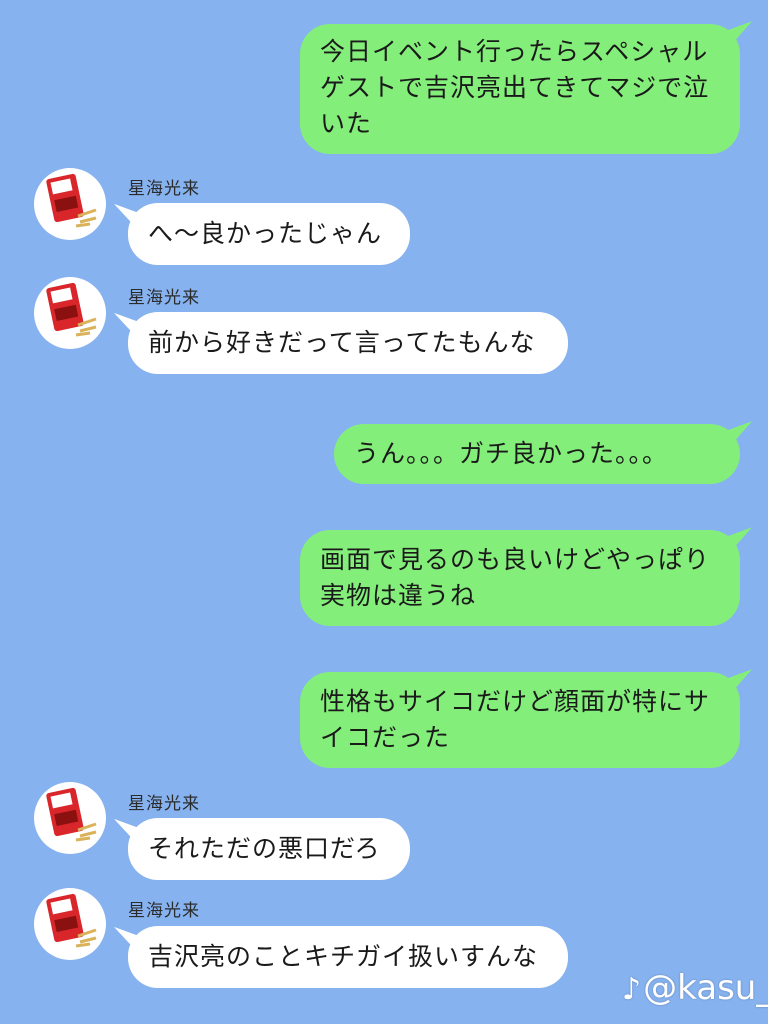 The height and width of the screenshot is (1024, 768). Describe the element at coordinates (514, 51) in the screenshot. I see `message-text: 今日イベント行ったらスペシャル` at that location.